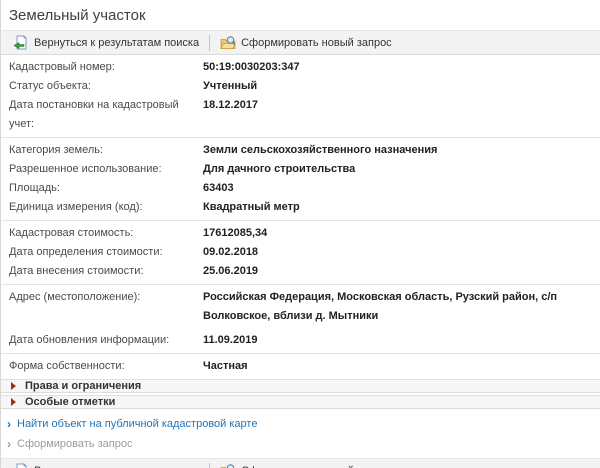 The image size is (600, 468). I want to click on field-value: 17612085,34, so click(235, 233).